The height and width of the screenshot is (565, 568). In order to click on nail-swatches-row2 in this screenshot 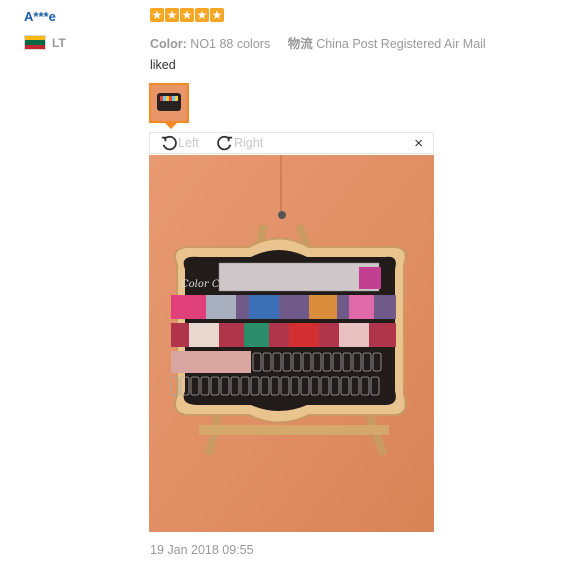, I will do `click(283, 307)`.